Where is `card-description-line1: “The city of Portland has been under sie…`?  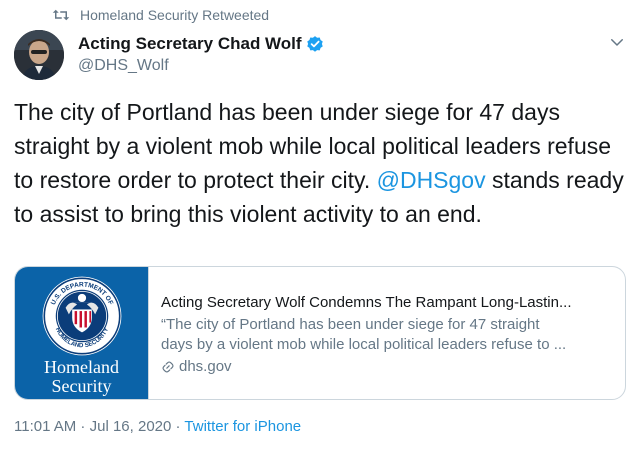 card-description-line1: “The city of Portland has been under sie… is located at coordinates (350, 324).